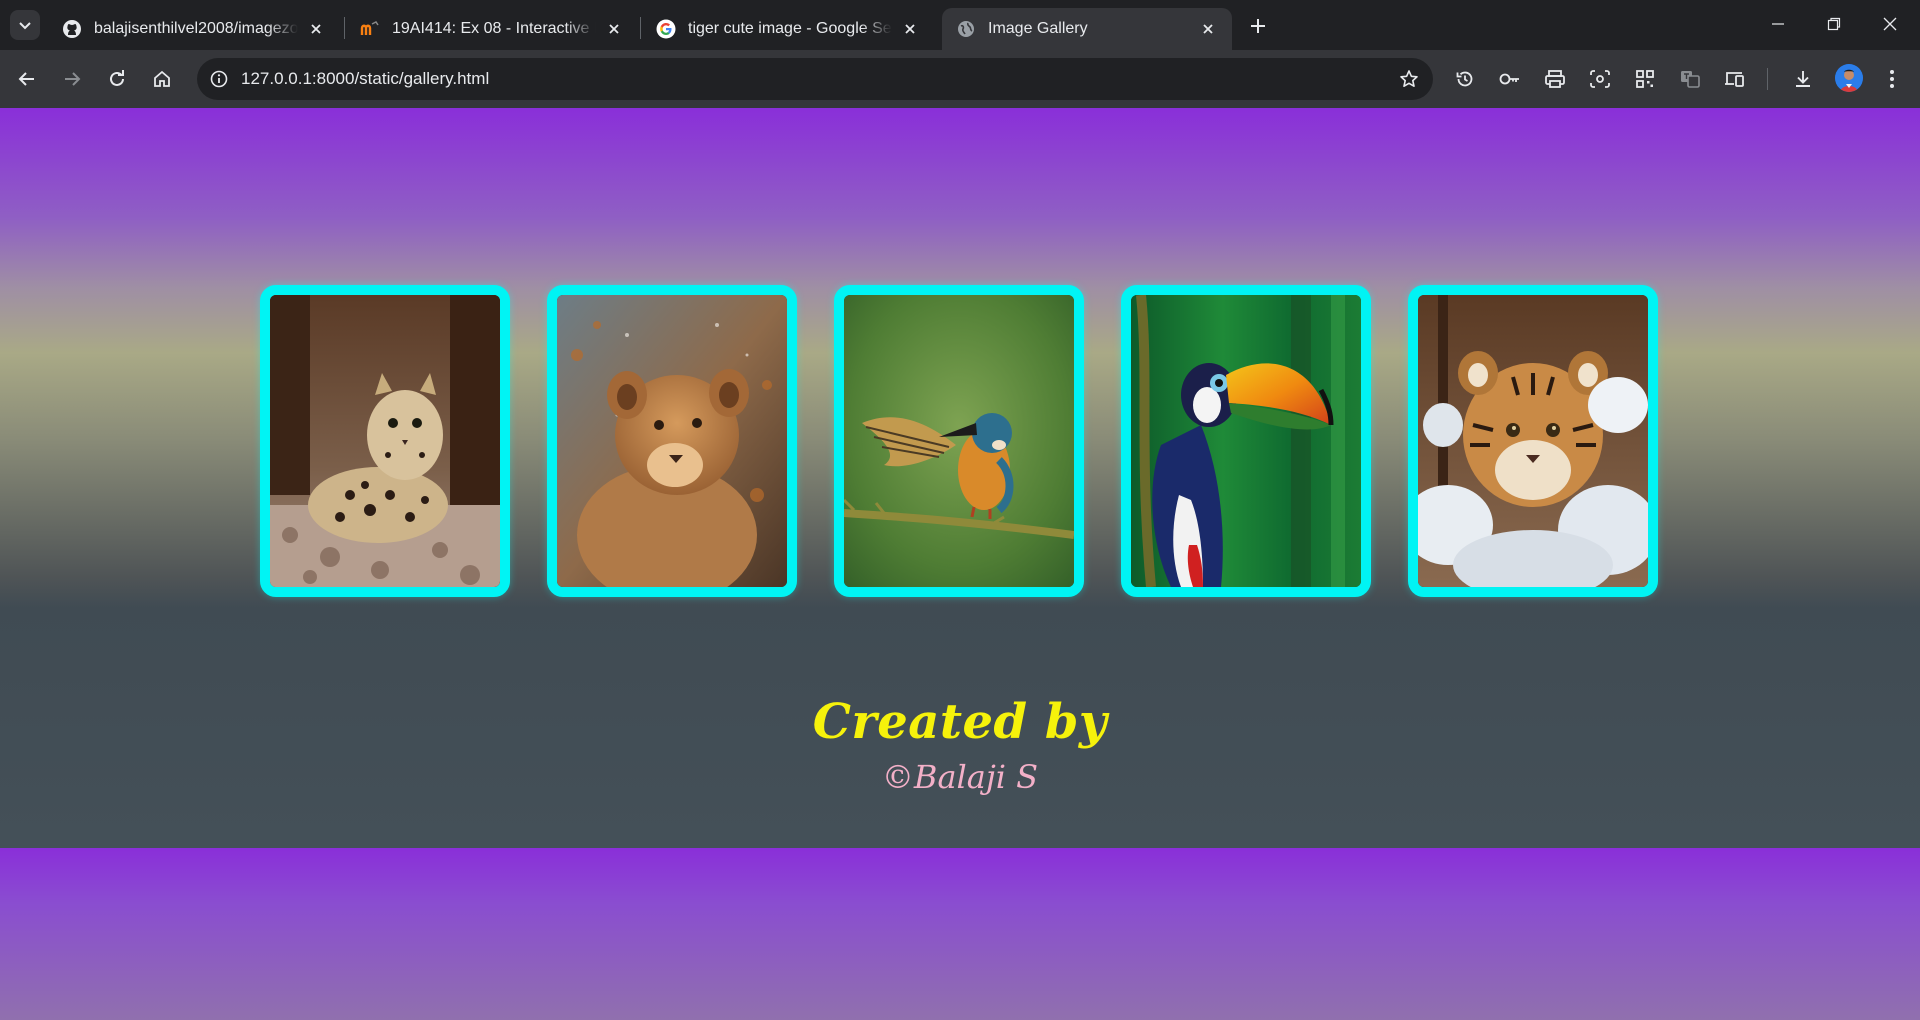 This screenshot has height=1020, width=1920. I want to click on translate-icon, so click(1690, 79).